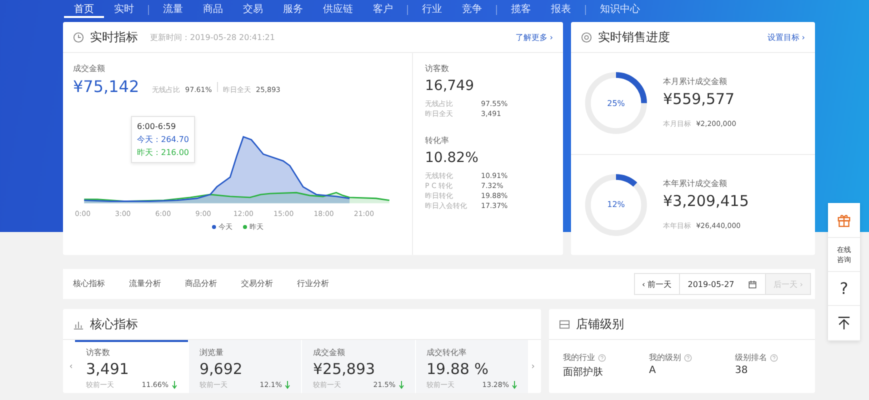 This screenshot has height=400, width=869. Describe the element at coordinates (579, 357) in the screenshot. I see `field-label: 我的行业` at that location.